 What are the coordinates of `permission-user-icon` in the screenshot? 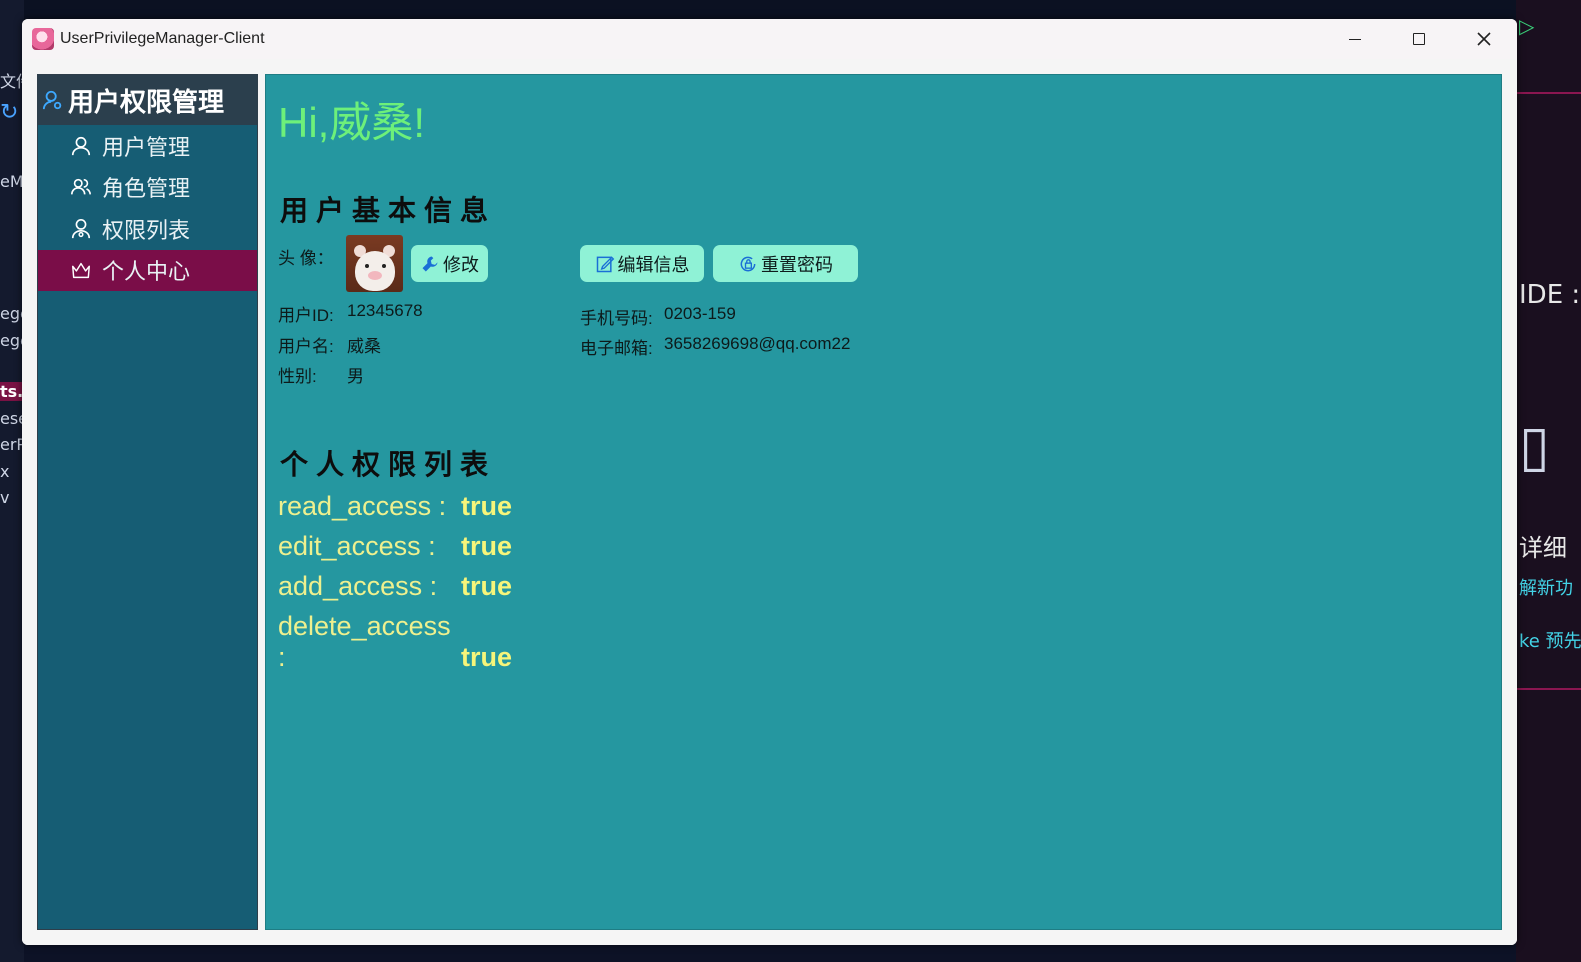 It's located at (81, 228).